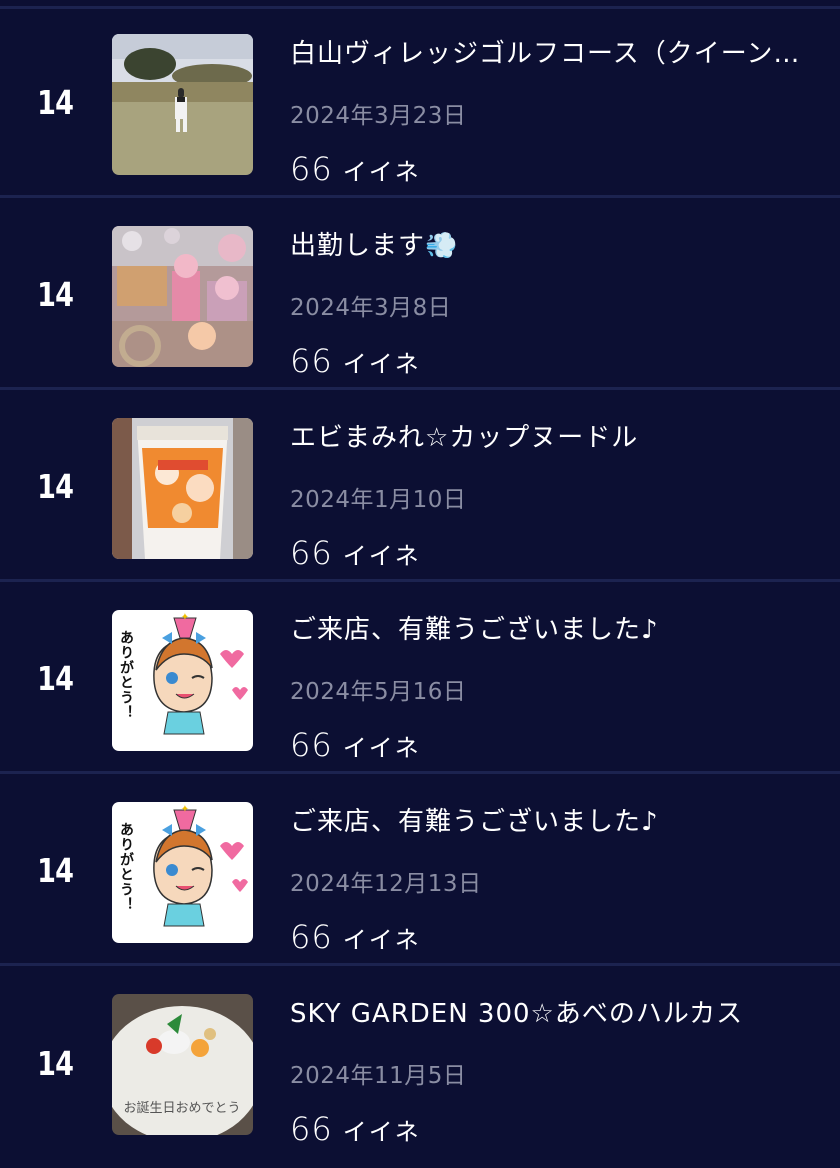 Image resolution: width=840 pixels, height=1168 pixels. I want to click on plate-text: お誕生日おめでとう, so click(181, 1108).